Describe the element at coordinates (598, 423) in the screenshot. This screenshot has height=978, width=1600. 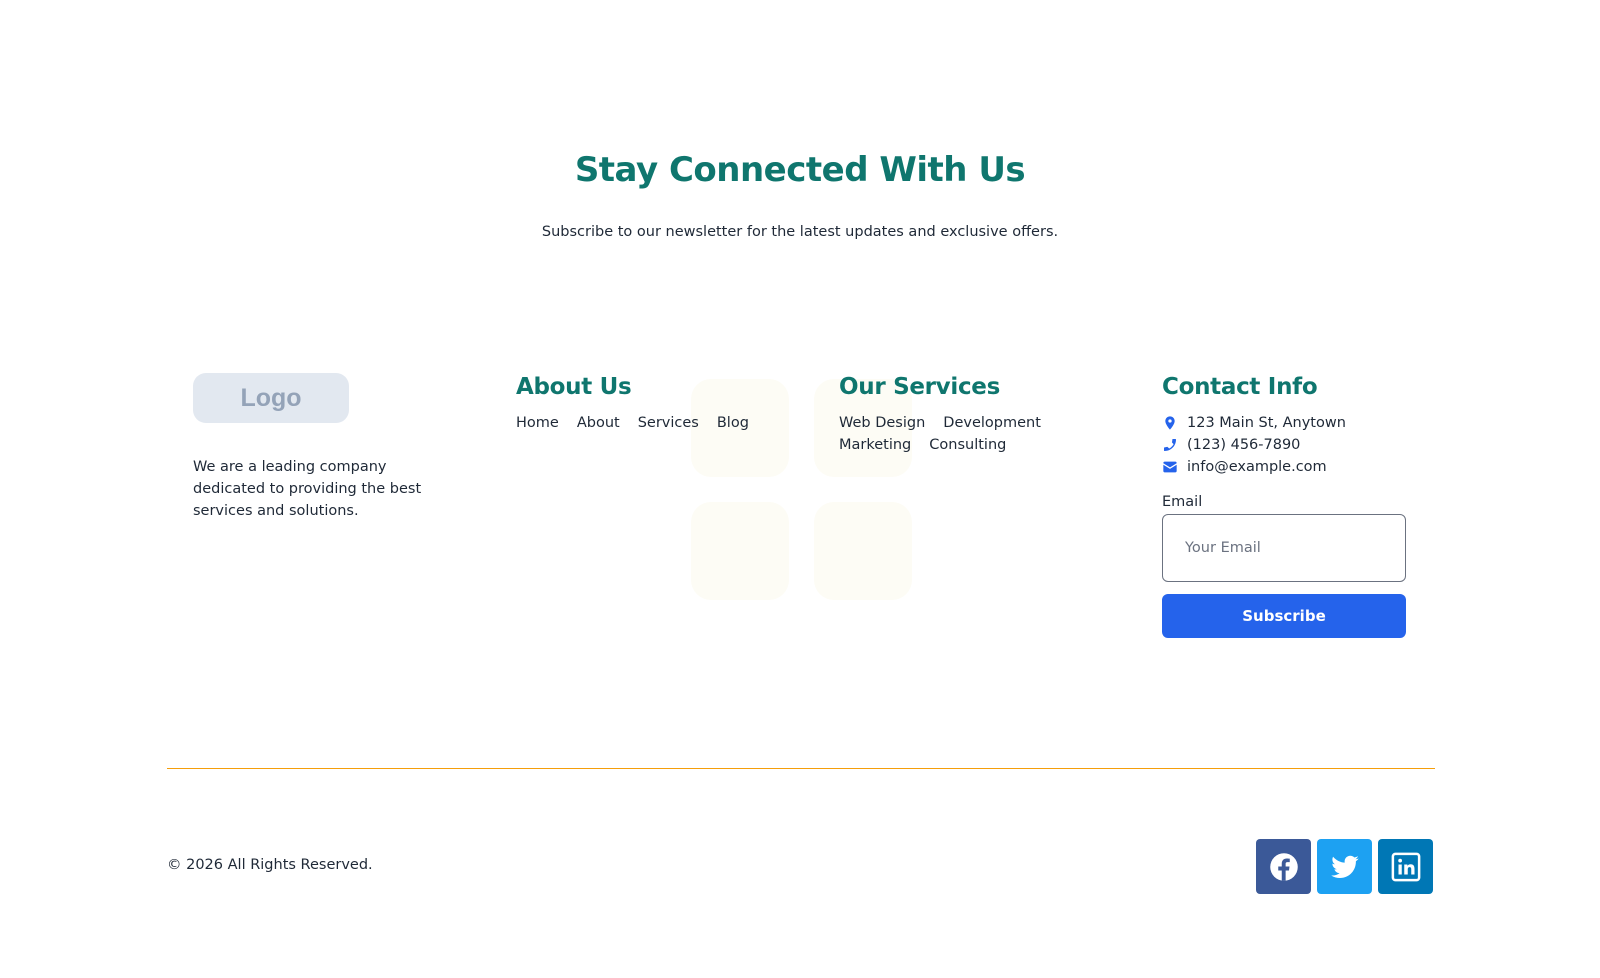
I see `link-about: About` at that location.